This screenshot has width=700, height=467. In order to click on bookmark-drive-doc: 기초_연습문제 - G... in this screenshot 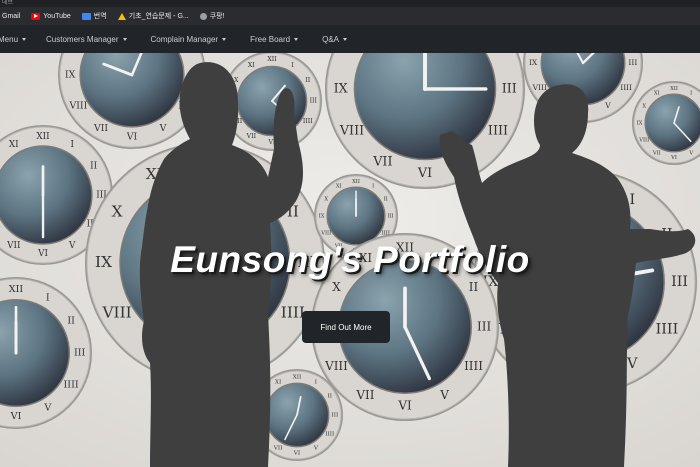, I will do `click(153, 16)`.